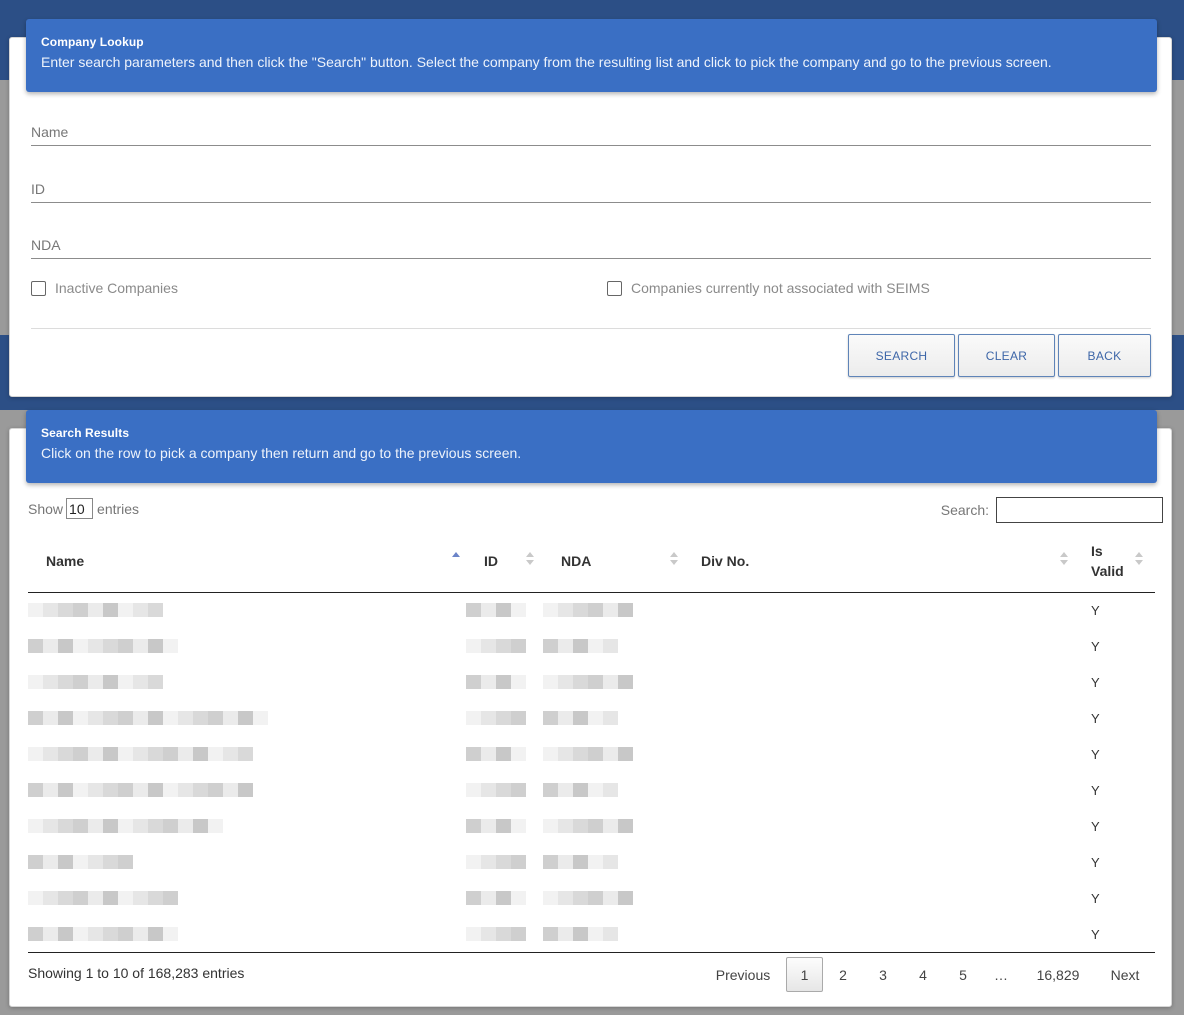  I want to click on not-associated-checkbox, so click(614, 288).